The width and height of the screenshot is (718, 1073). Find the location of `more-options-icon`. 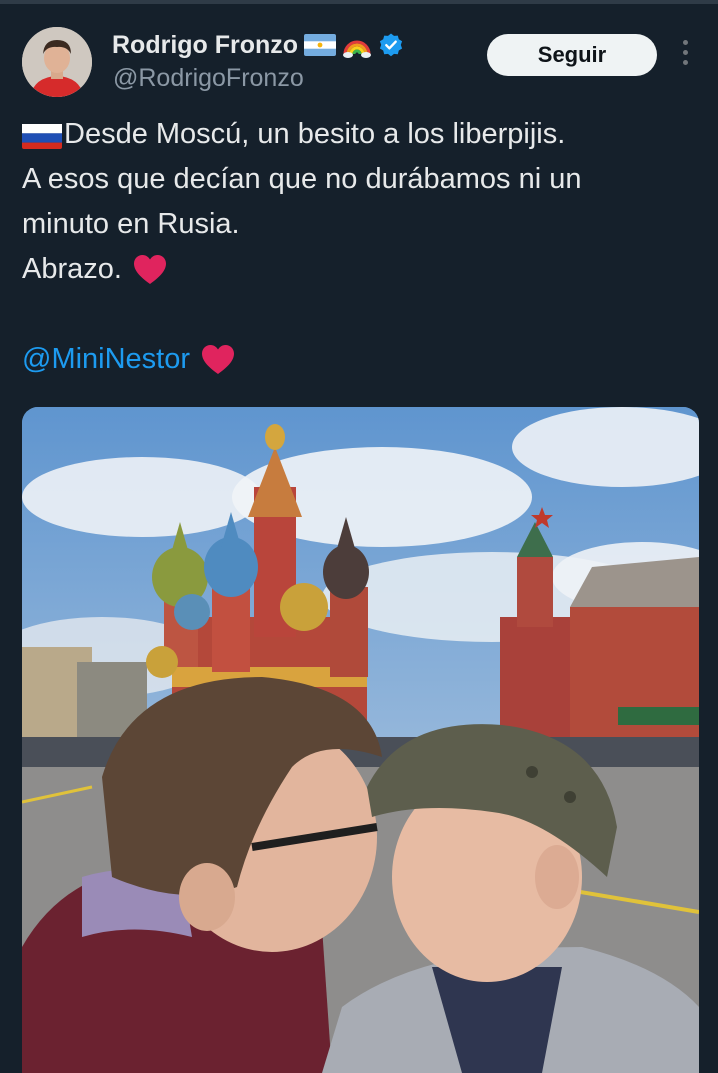

more-options-icon is located at coordinates (685, 56).